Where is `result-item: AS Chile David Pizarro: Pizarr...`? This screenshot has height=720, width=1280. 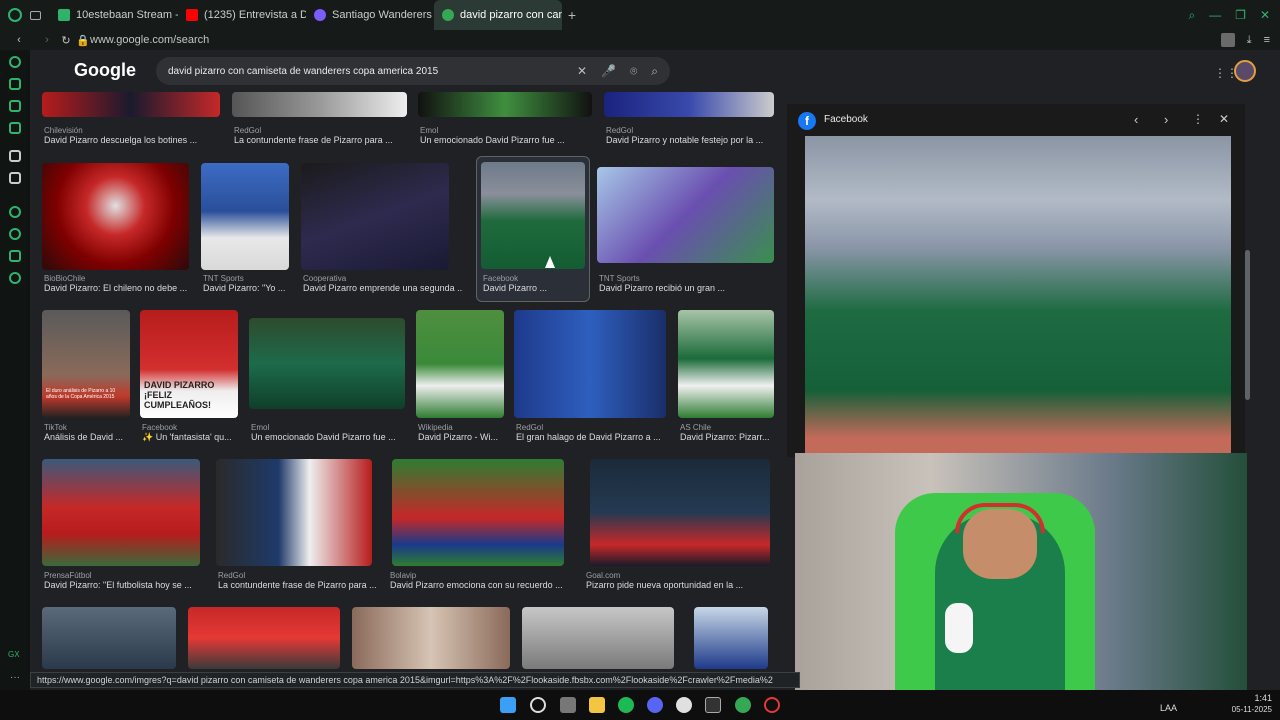
result-item: AS Chile David Pizarro: Pizarr... is located at coordinates (730, 432).